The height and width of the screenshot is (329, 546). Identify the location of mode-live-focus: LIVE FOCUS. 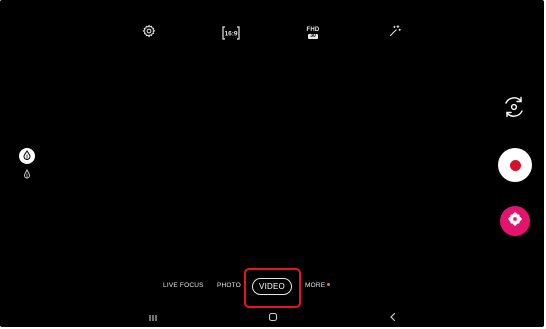
(183, 285).